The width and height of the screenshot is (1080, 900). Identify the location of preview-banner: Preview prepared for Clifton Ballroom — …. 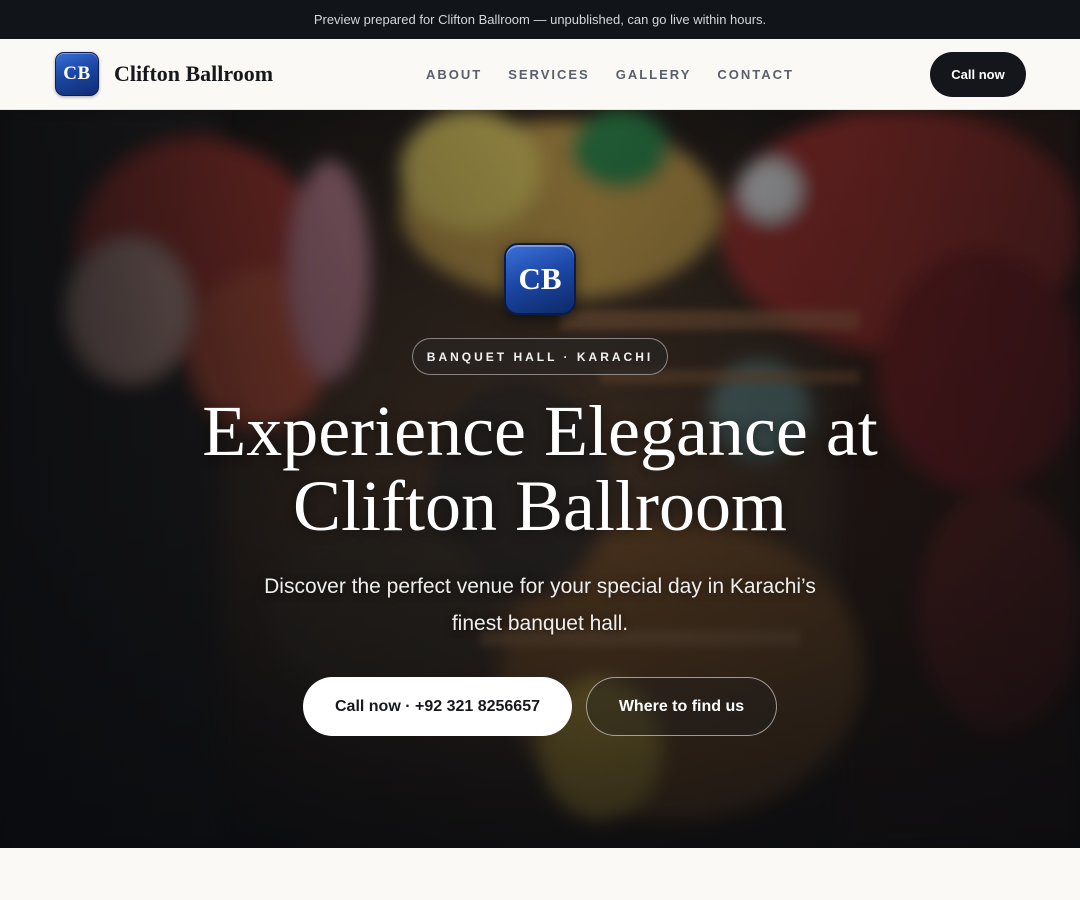
(540, 19).